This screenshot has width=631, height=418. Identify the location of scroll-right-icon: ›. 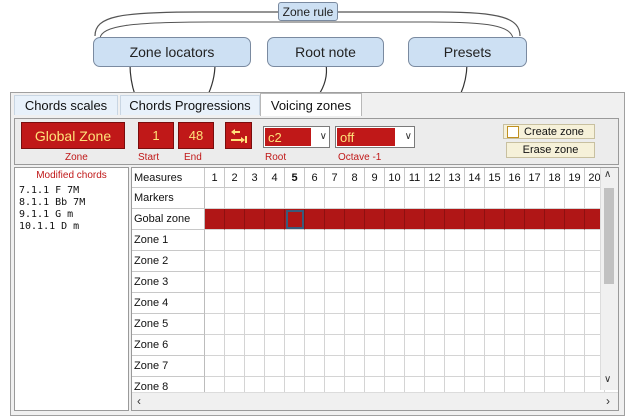
(608, 401).